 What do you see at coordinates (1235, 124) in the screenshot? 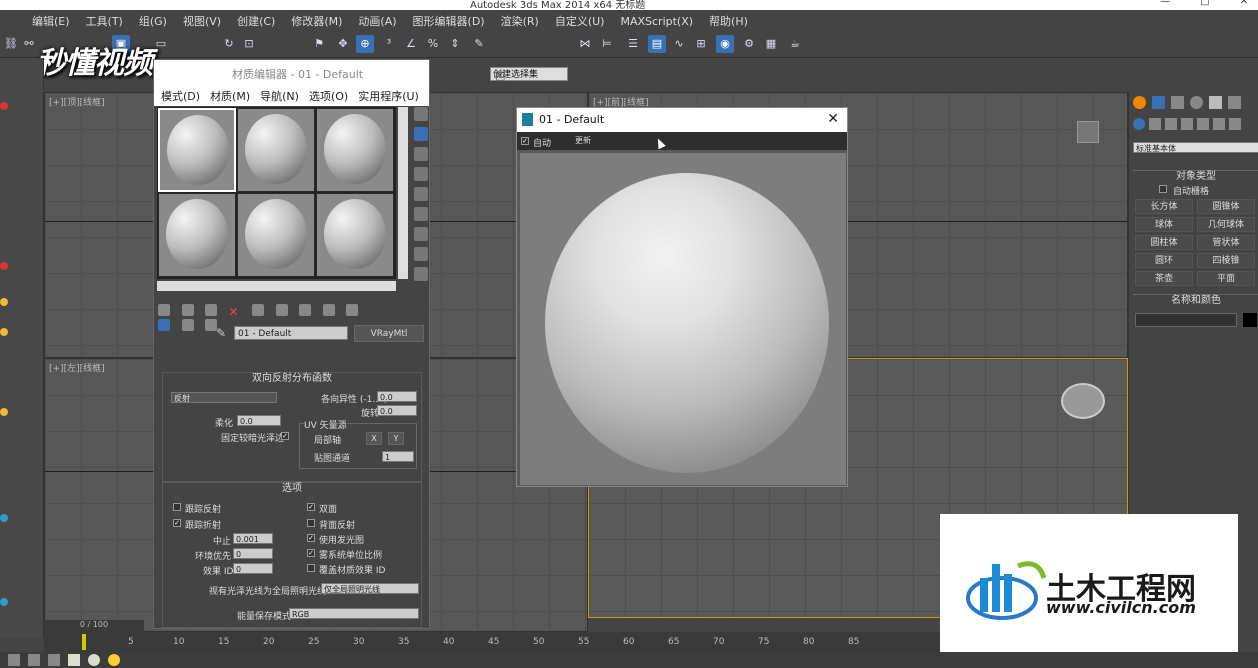
I see `systems-icon` at bounding box center [1235, 124].